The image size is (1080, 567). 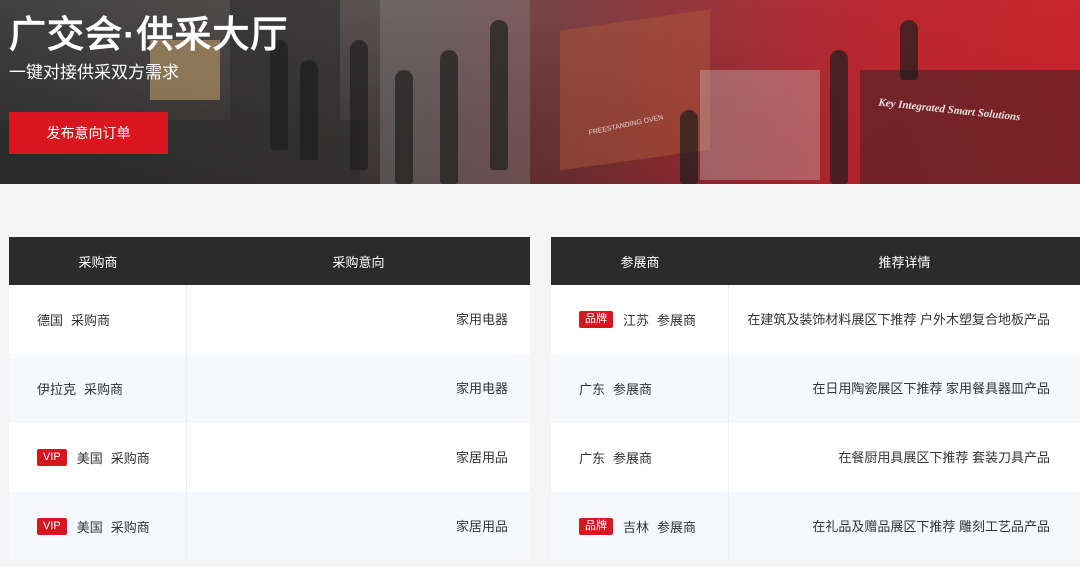 I want to click on exhibitor-province: 江苏, so click(x=636, y=320).